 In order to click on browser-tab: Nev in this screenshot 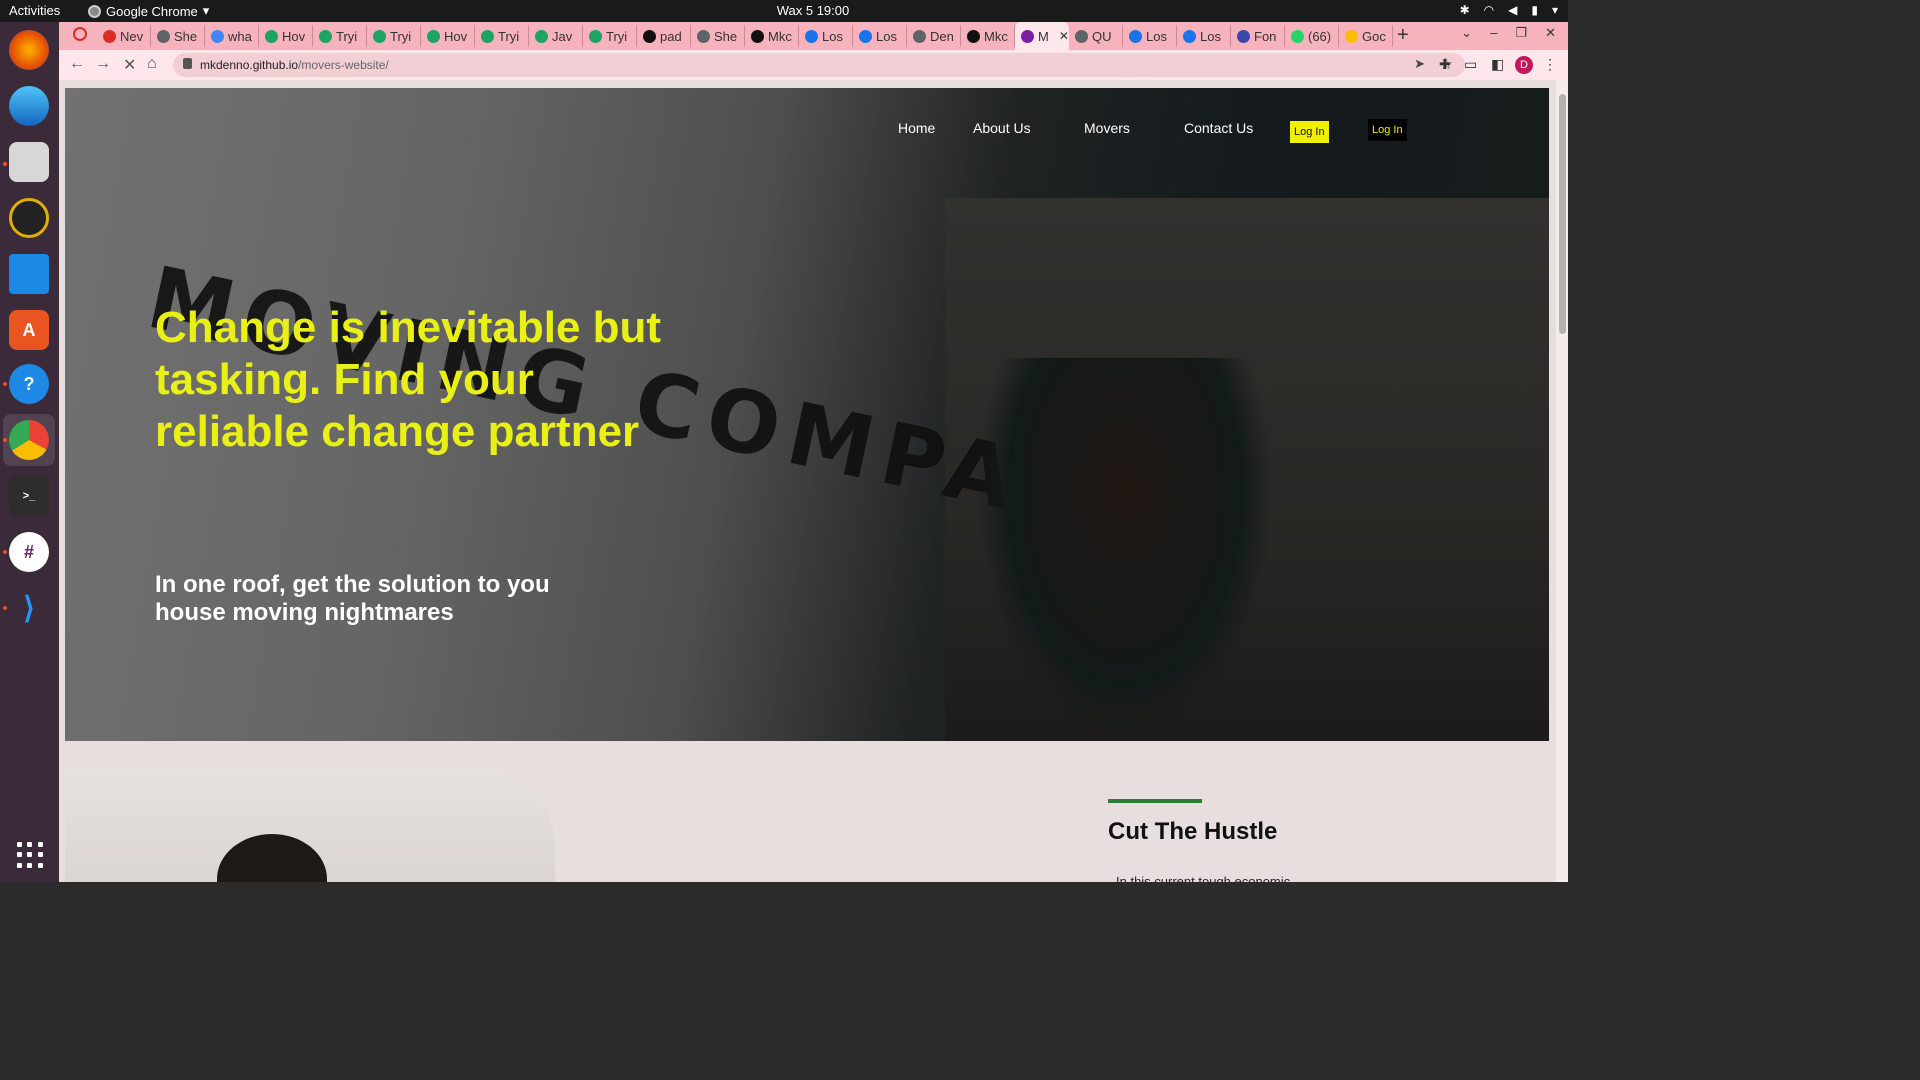, I will do `click(124, 36)`.